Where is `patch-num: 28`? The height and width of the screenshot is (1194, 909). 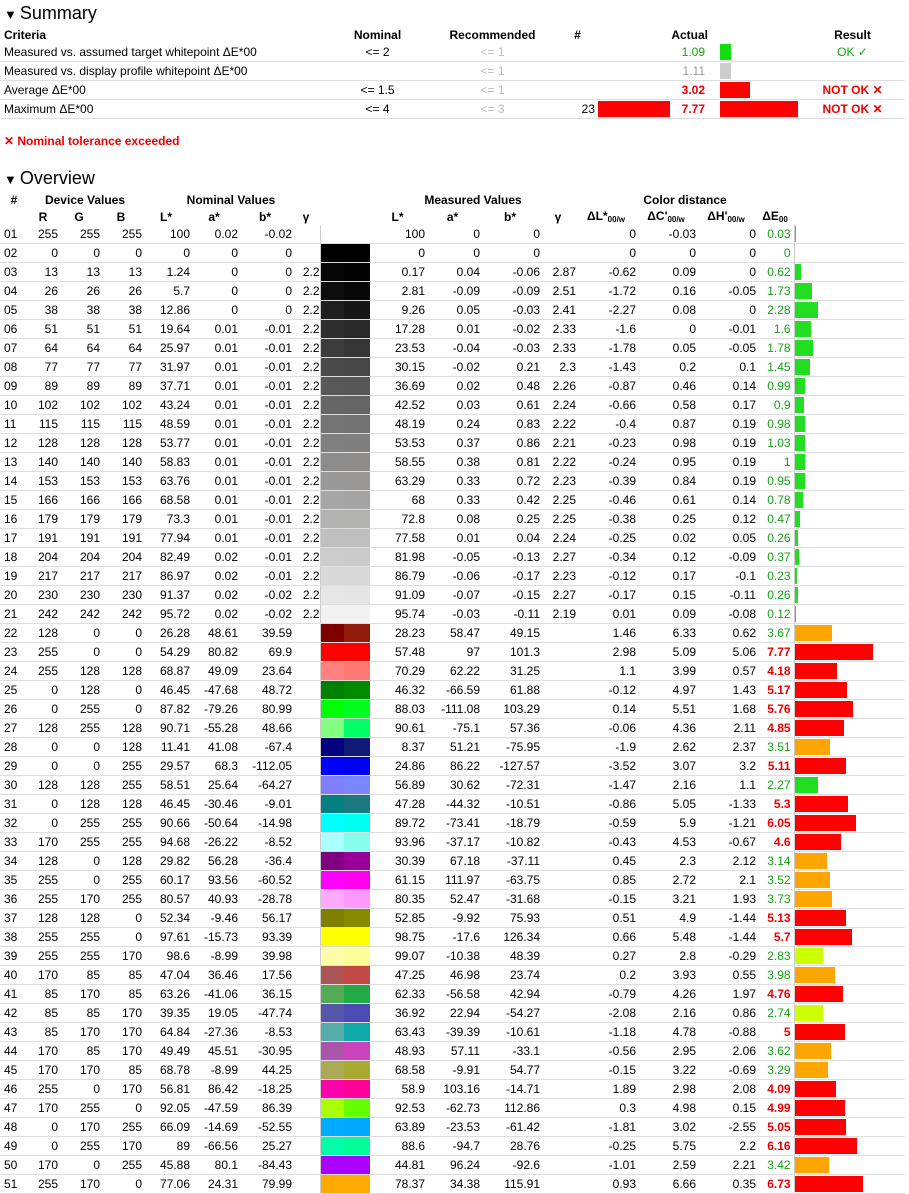
patch-num: 28 is located at coordinates (14, 747).